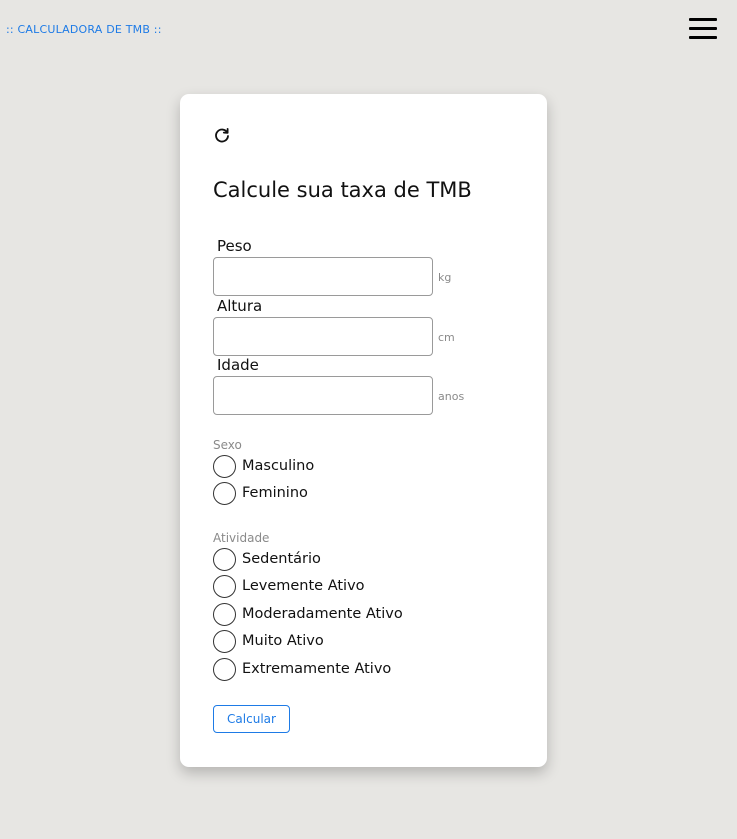  Describe the element at coordinates (323, 336) in the screenshot. I see `height-input` at that location.